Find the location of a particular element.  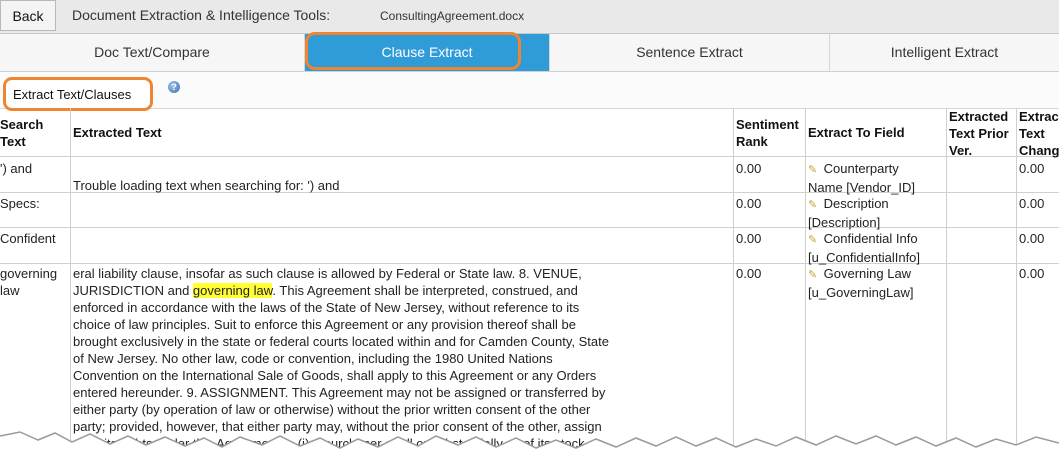

tab-clause-extract: Clause Extract is located at coordinates (427, 52).